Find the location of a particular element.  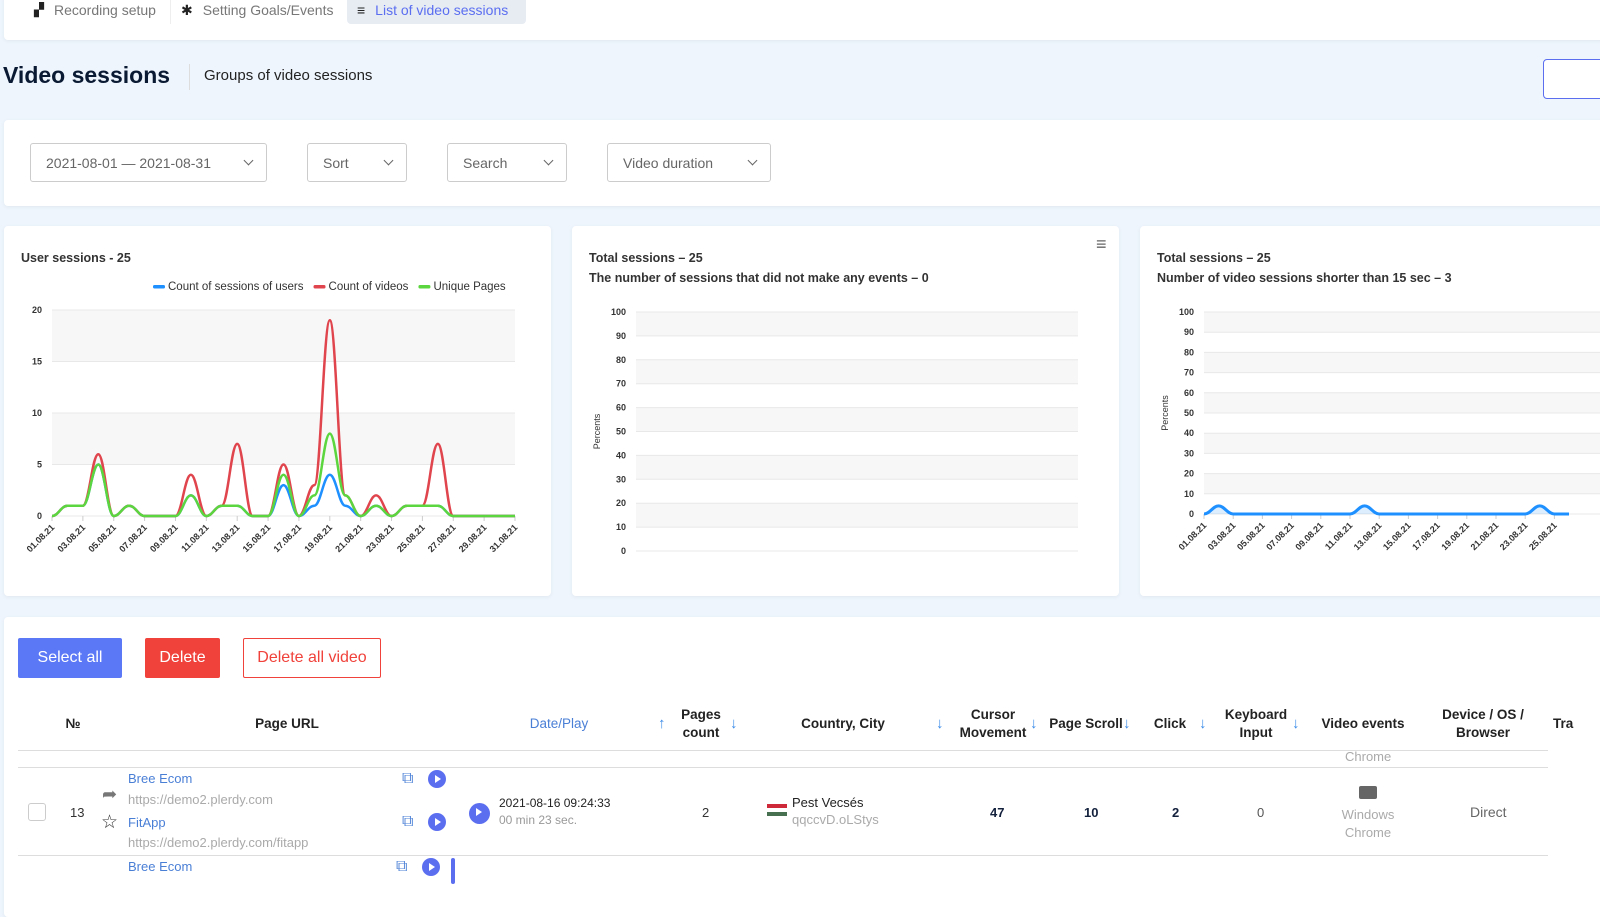

x-tick-label: 09.08.21 is located at coordinates (164, 538).